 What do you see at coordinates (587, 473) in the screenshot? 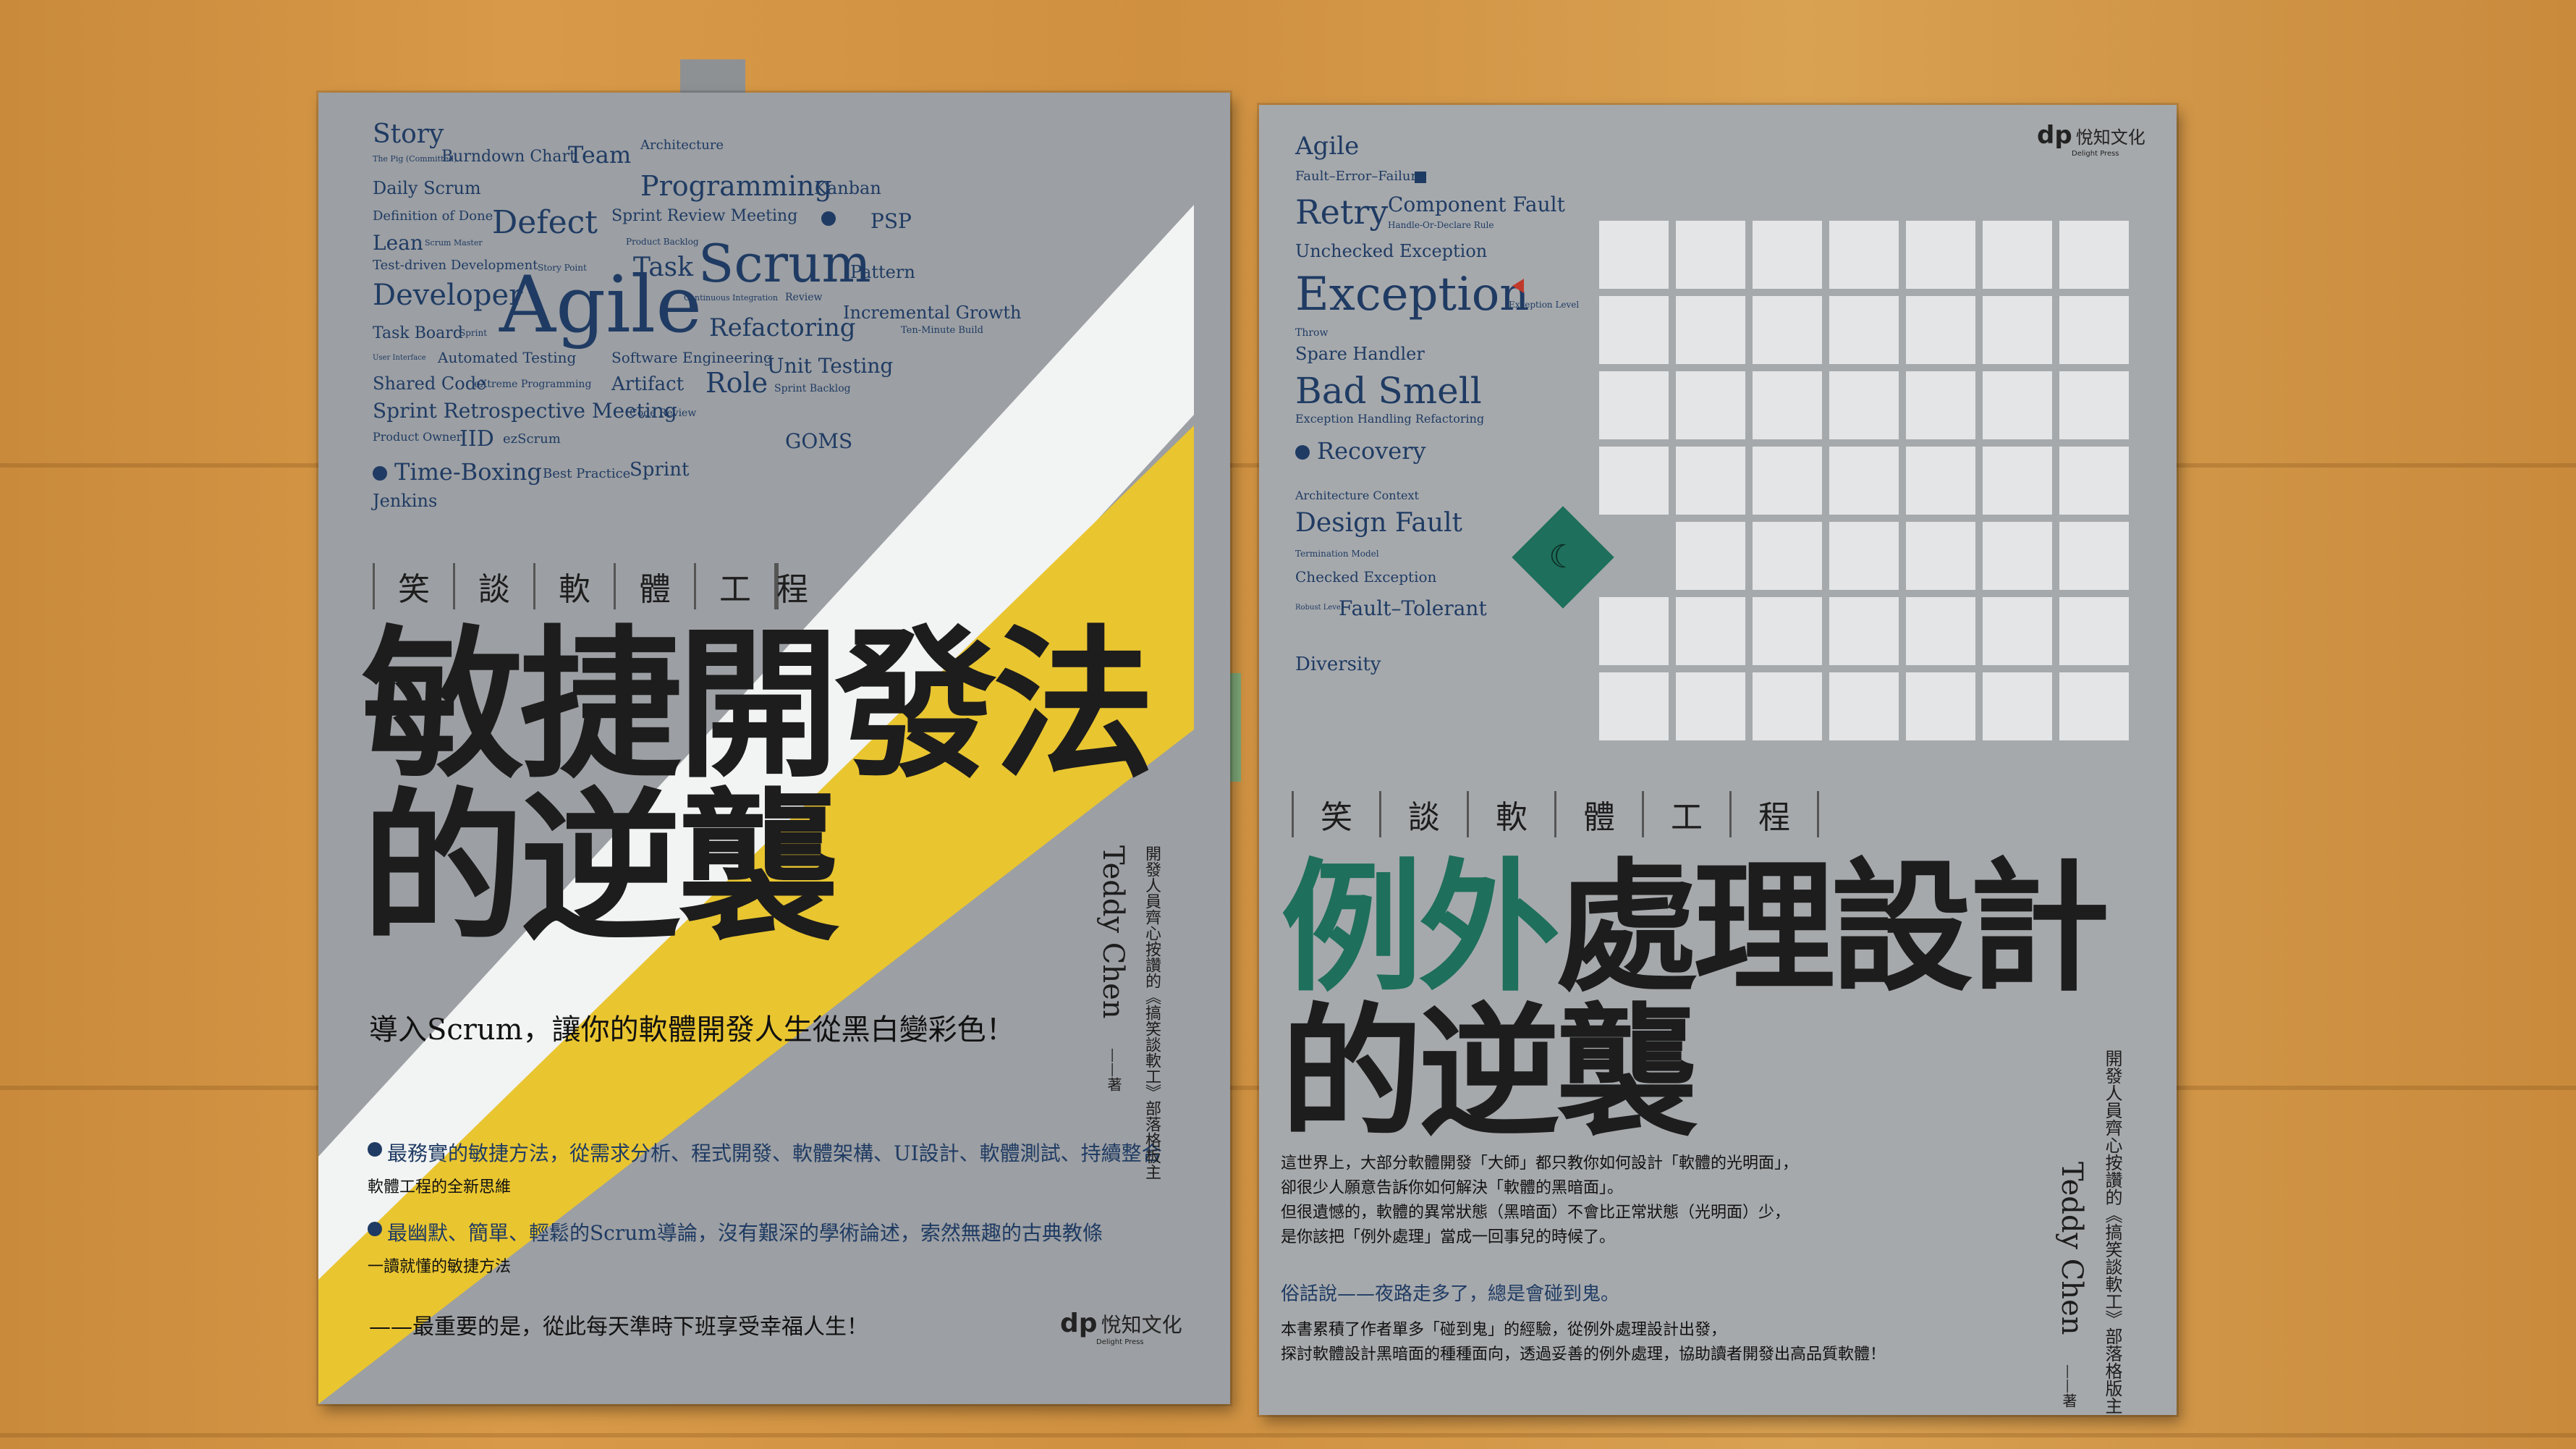
I see `word-best-practice: Best Practice` at bounding box center [587, 473].